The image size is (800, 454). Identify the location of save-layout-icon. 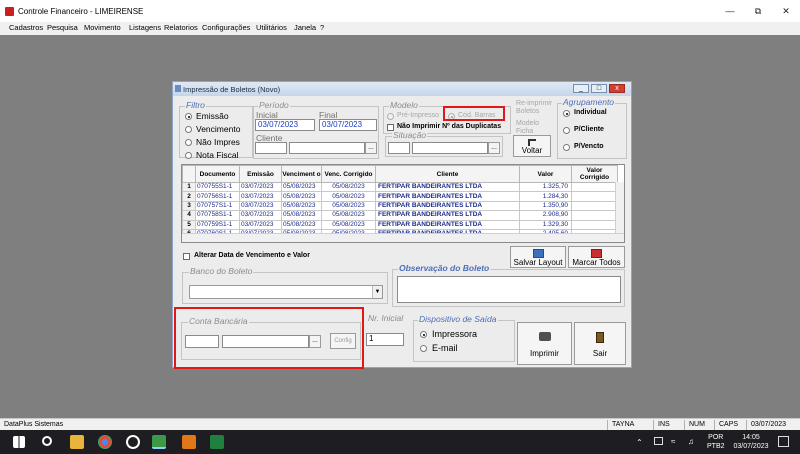
(538, 253).